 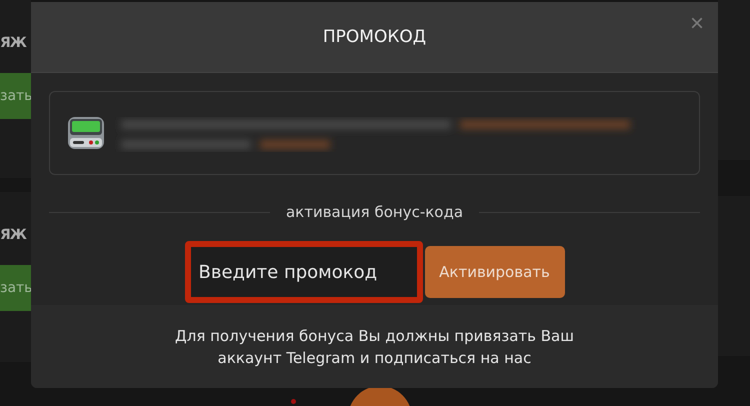 I want to click on section-label: активация бонус-кода, so click(x=375, y=212).